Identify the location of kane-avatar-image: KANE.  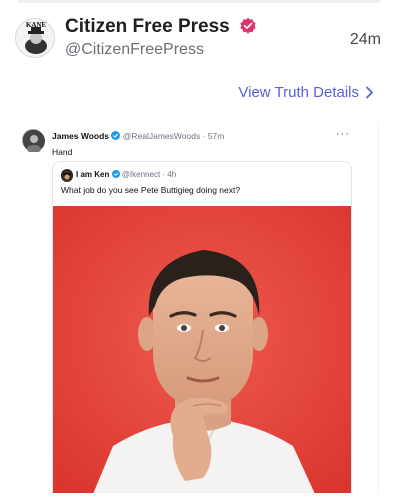
(35, 38).